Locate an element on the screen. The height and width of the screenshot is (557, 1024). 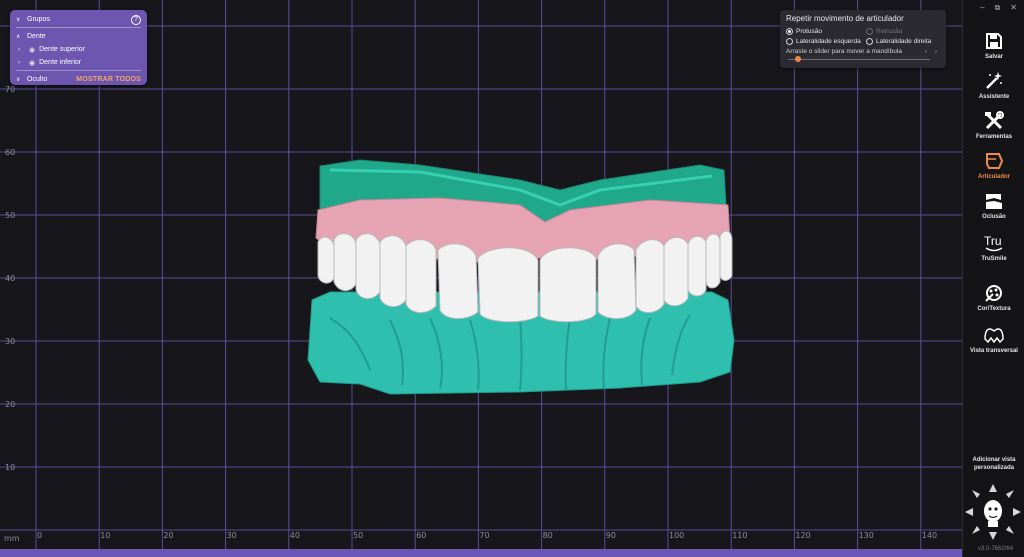
x-tick-label: 0 is located at coordinates (39, 535).